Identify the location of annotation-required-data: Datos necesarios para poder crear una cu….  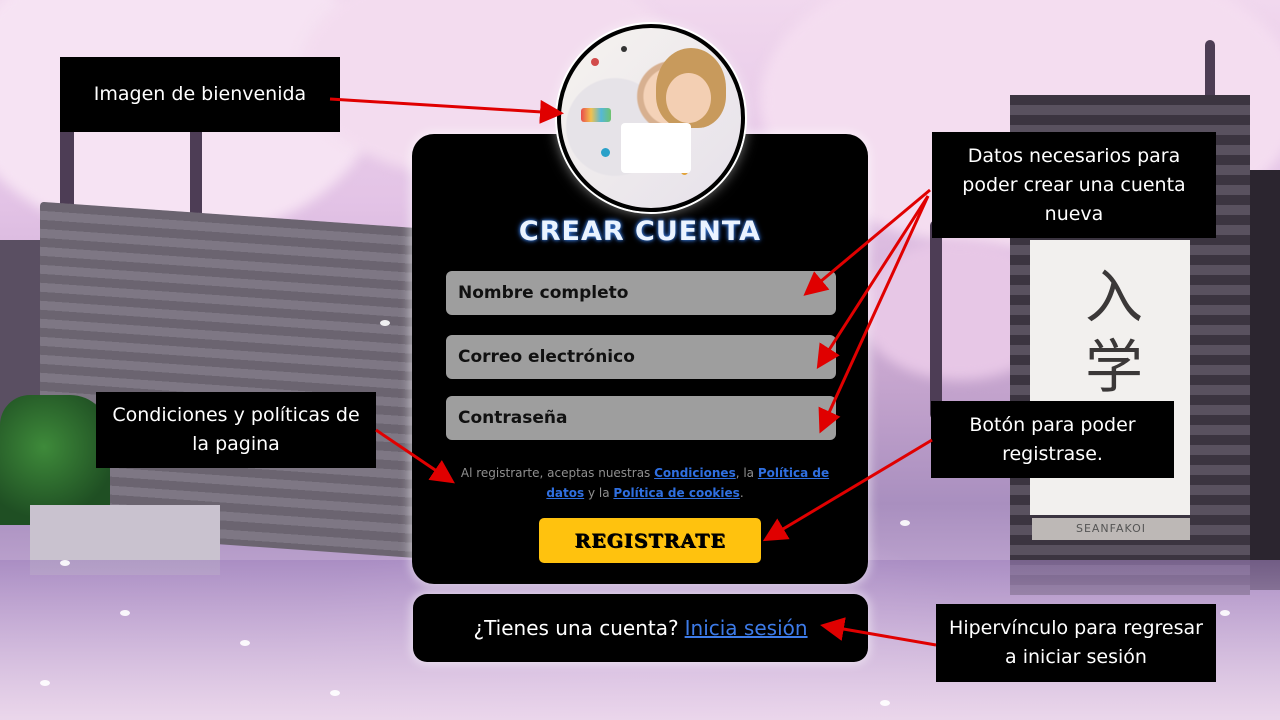
(1074, 185).